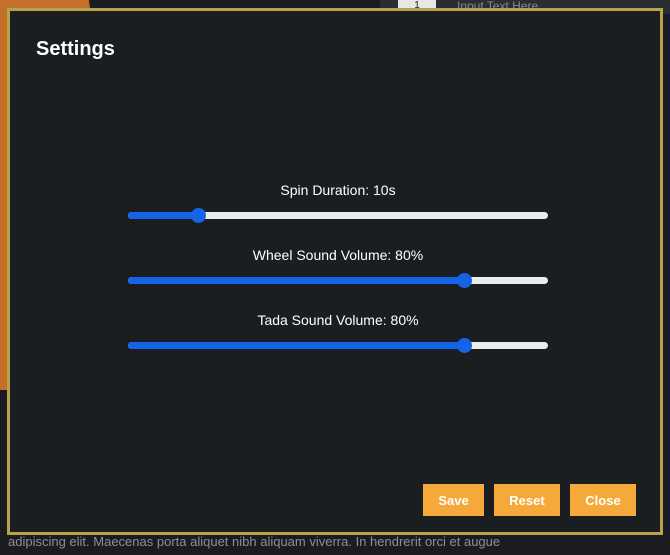 The image size is (670, 555). What do you see at coordinates (338, 267) in the screenshot?
I see `wheel-sound-volume-setting: Wheel Sound Volume: 80%` at bounding box center [338, 267].